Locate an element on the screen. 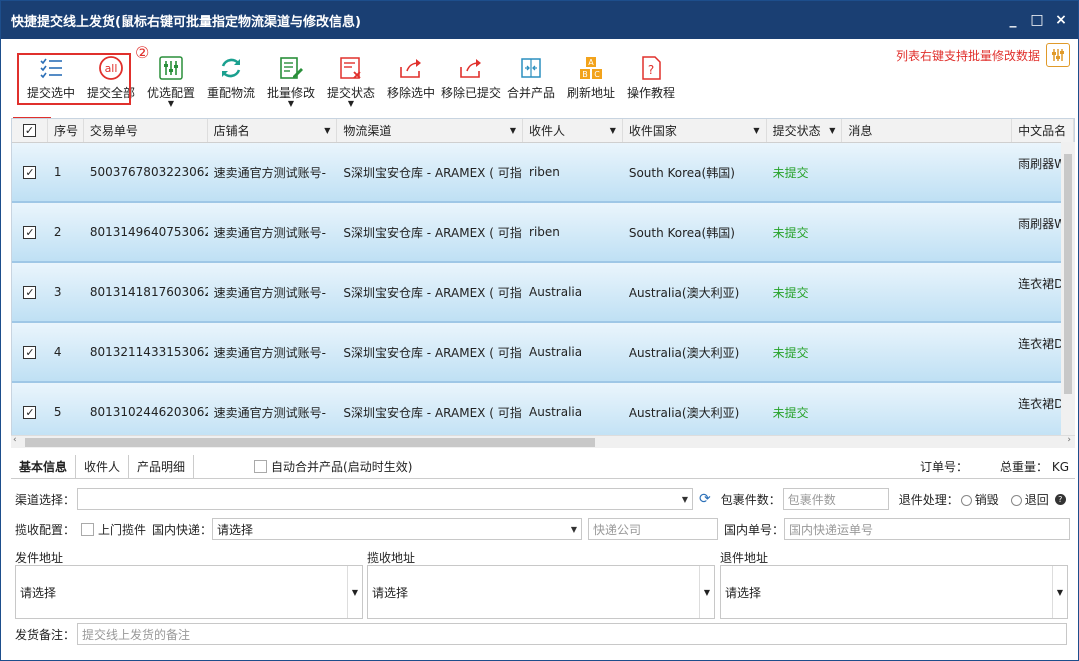 This screenshot has height=661, width=1079. pickup-label: 揽收配置： is located at coordinates (45, 529).